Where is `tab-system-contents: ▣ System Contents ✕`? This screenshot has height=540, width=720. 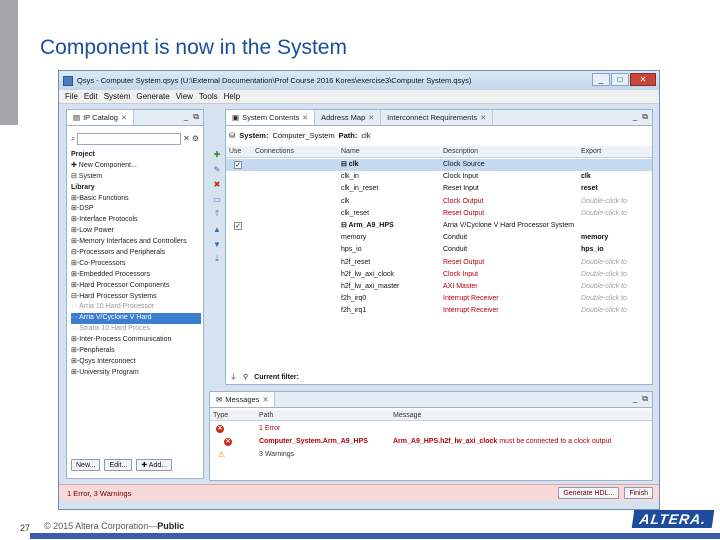 tab-system-contents: ▣ System Contents ✕ is located at coordinates (271, 117).